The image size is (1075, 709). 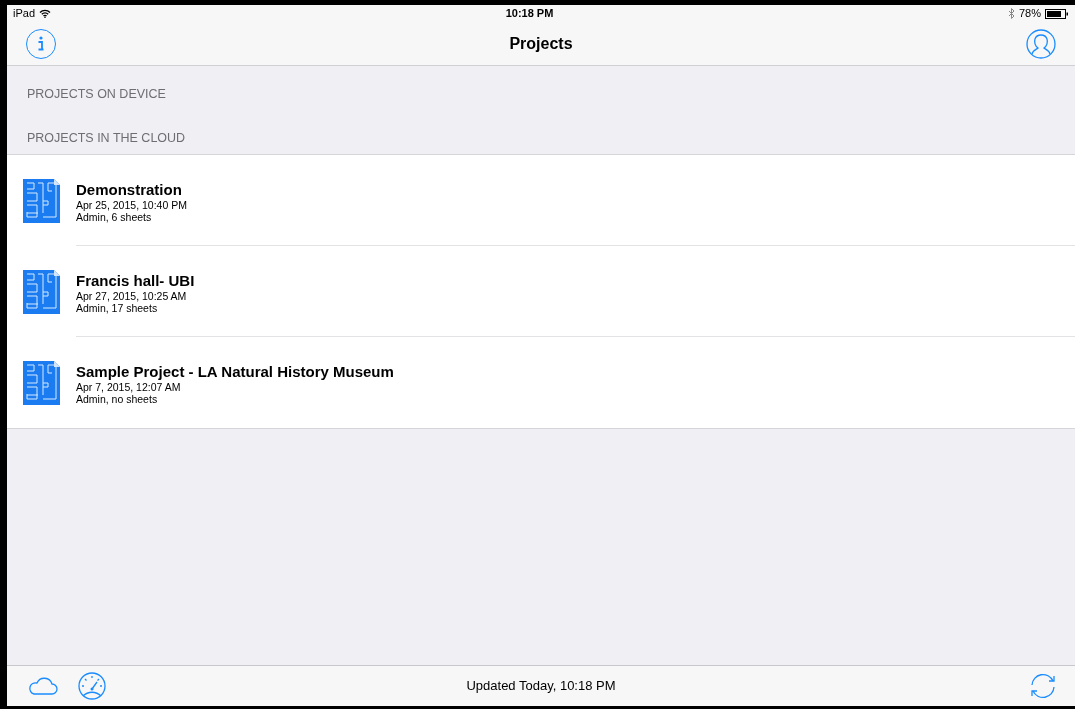 What do you see at coordinates (1011, 13) in the screenshot?
I see `bluetooth-icon` at bounding box center [1011, 13].